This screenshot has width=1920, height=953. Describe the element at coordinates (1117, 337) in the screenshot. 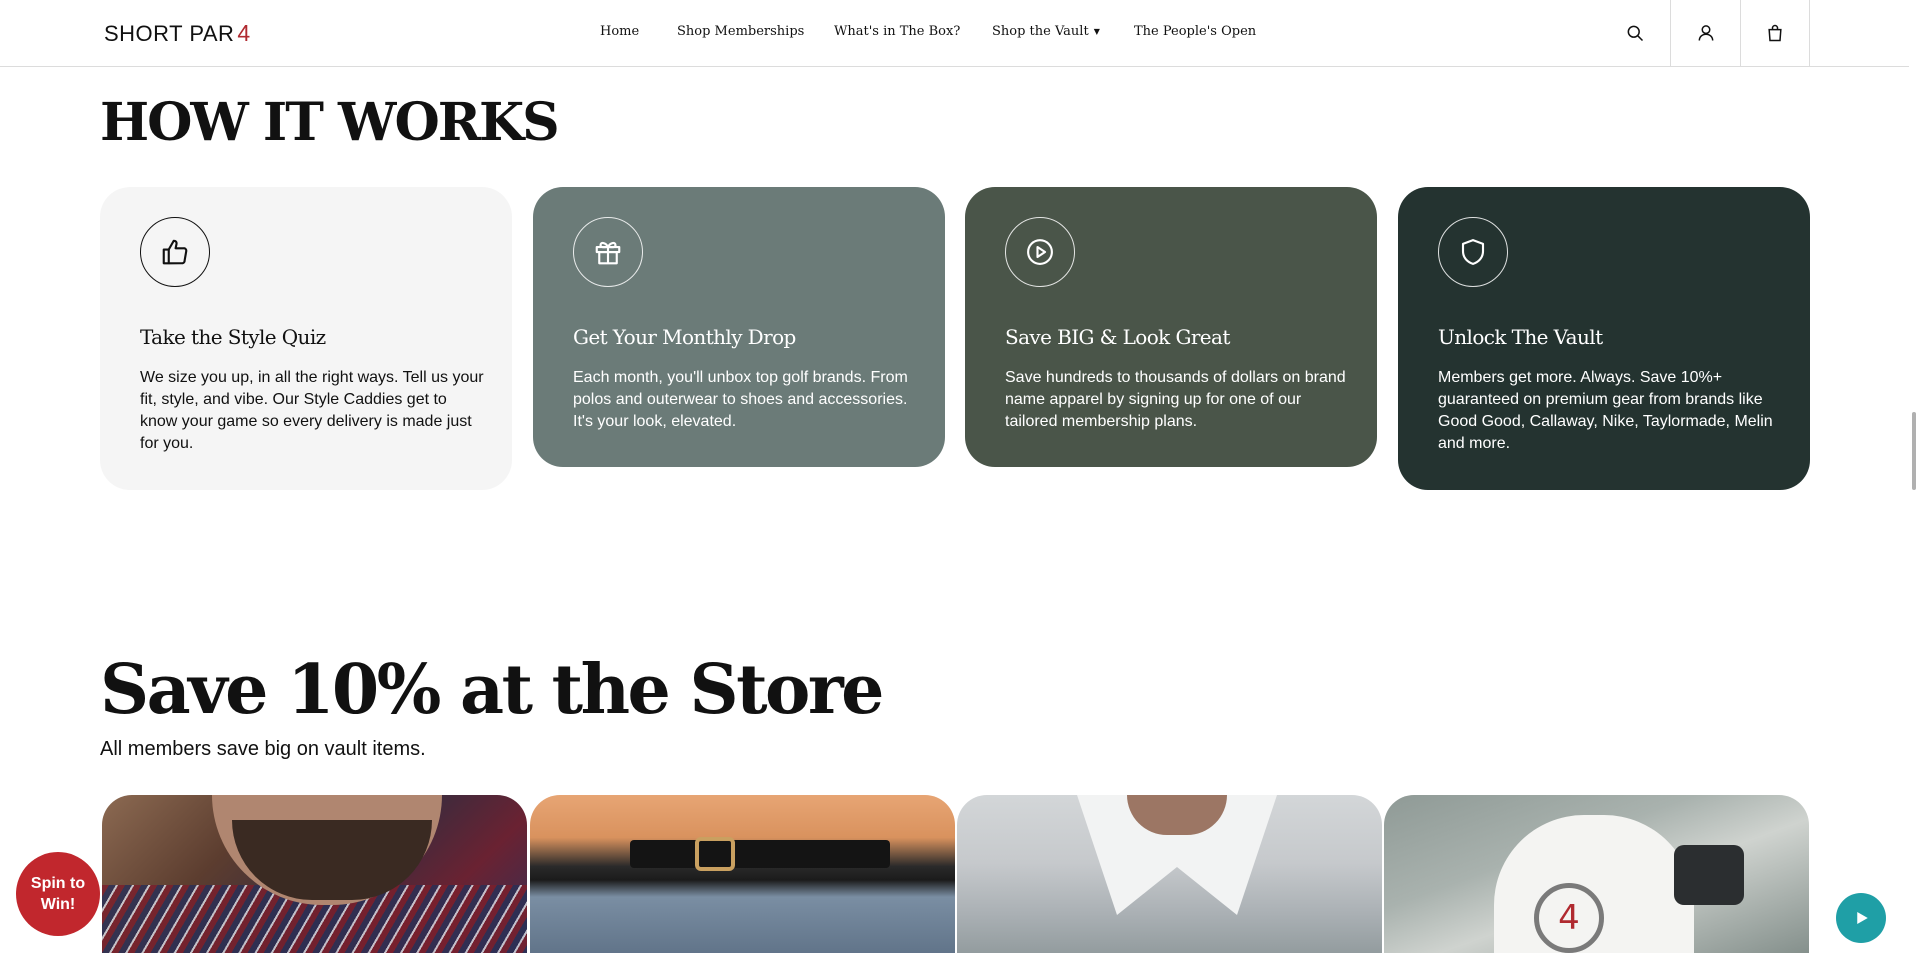

I see `card-title: Save BIG & Look Great` at that location.